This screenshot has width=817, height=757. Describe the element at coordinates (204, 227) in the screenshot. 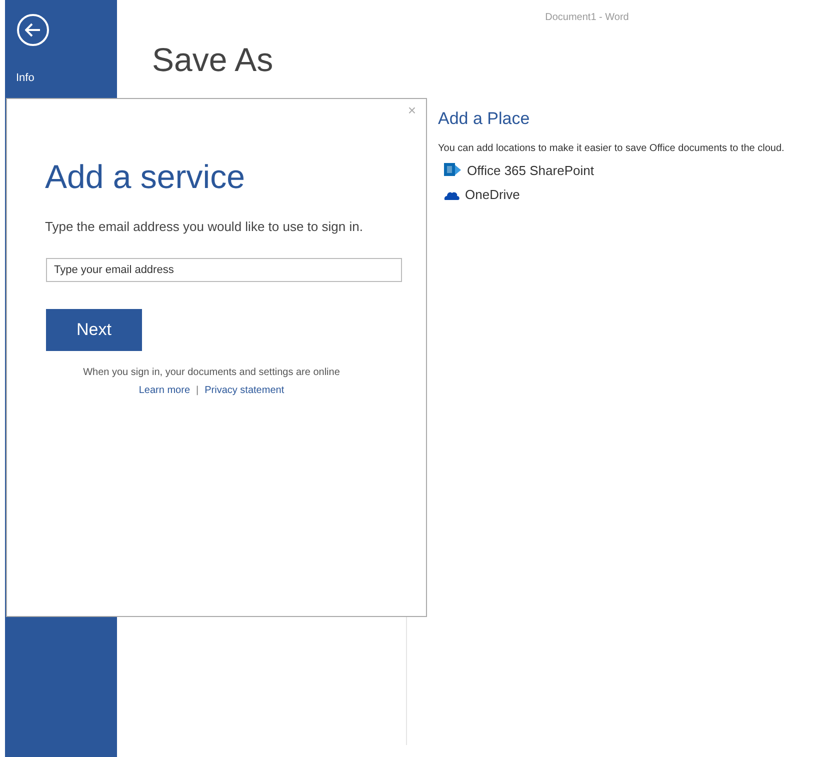

I see `dialog-prompt: Type the email address you would like to use to sign in.` at that location.